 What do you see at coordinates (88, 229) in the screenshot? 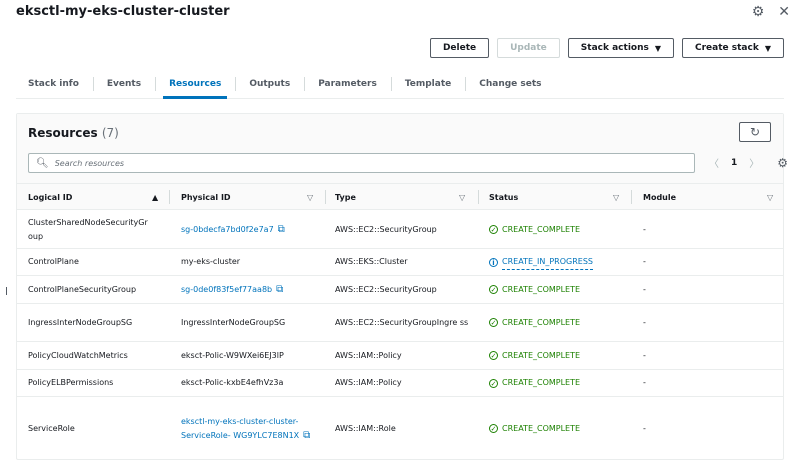
I see `logical-id-cell-text: ClusterSharedNodeSecurityGr oup` at bounding box center [88, 229].